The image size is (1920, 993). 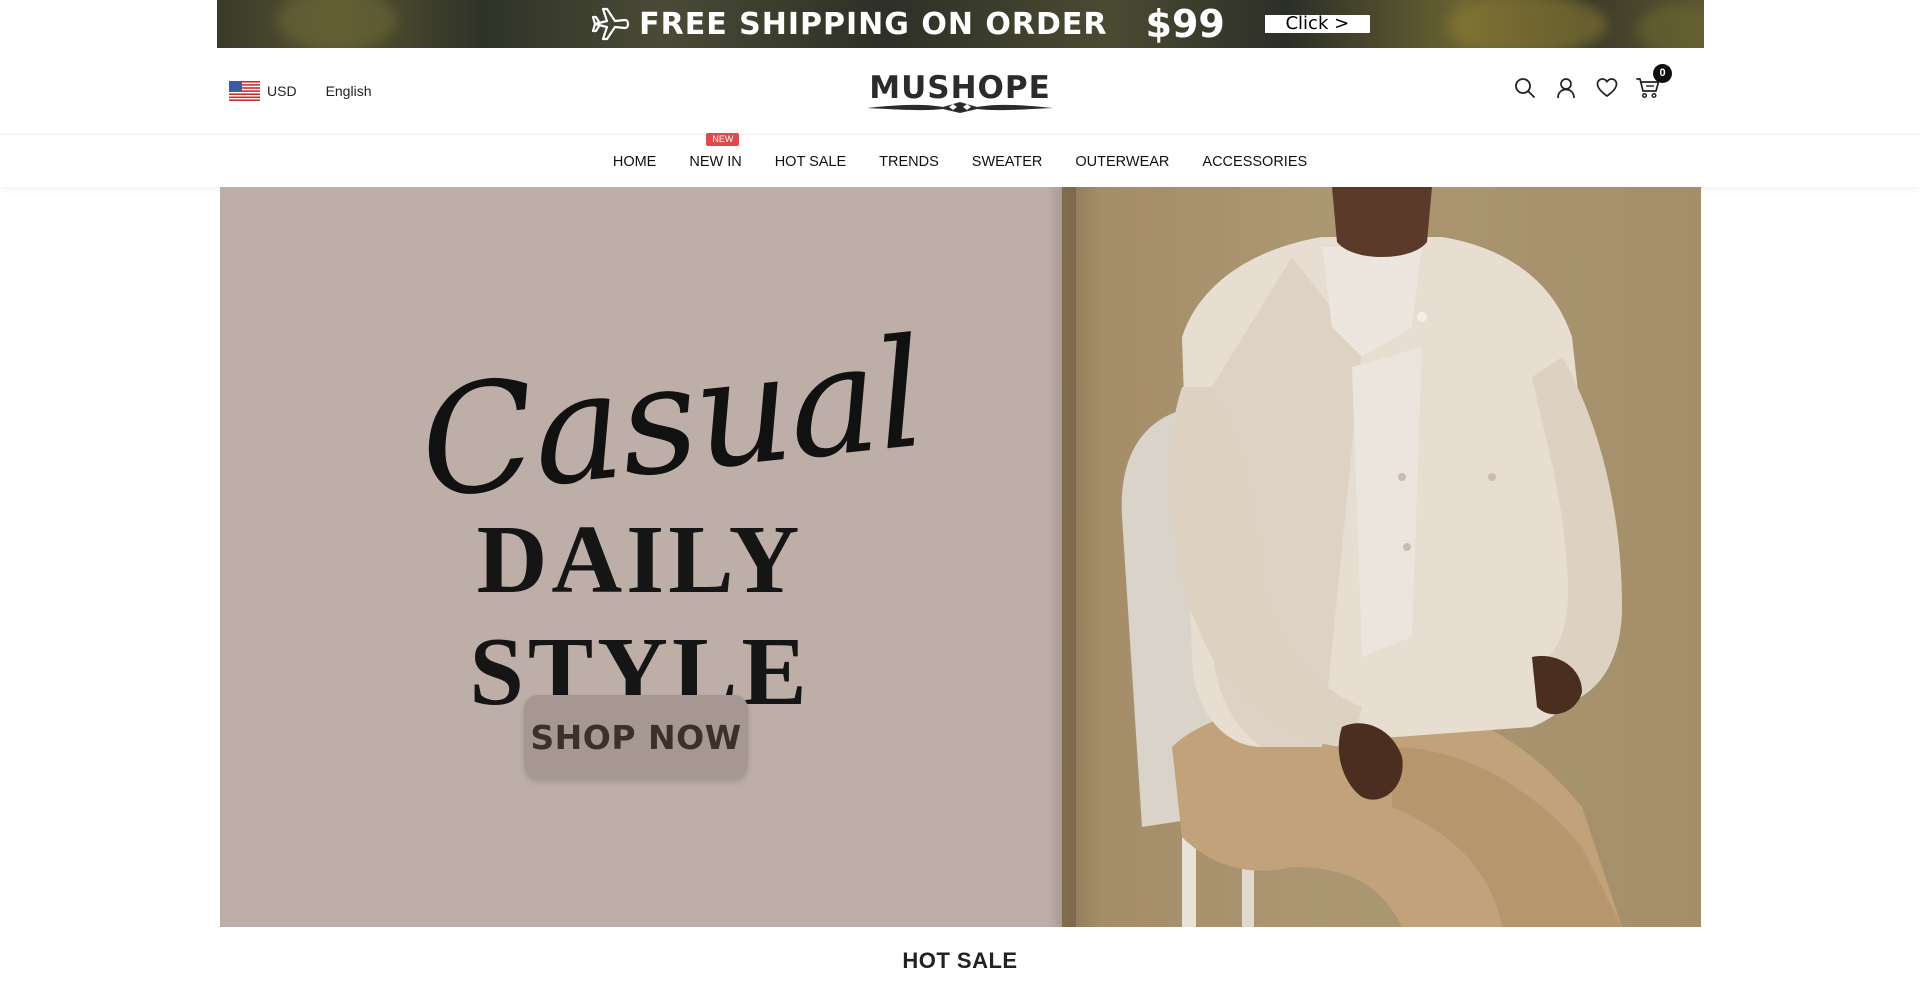 I want to click on nav-item-sweater: SWEATER, so click(x=1007, y=162).